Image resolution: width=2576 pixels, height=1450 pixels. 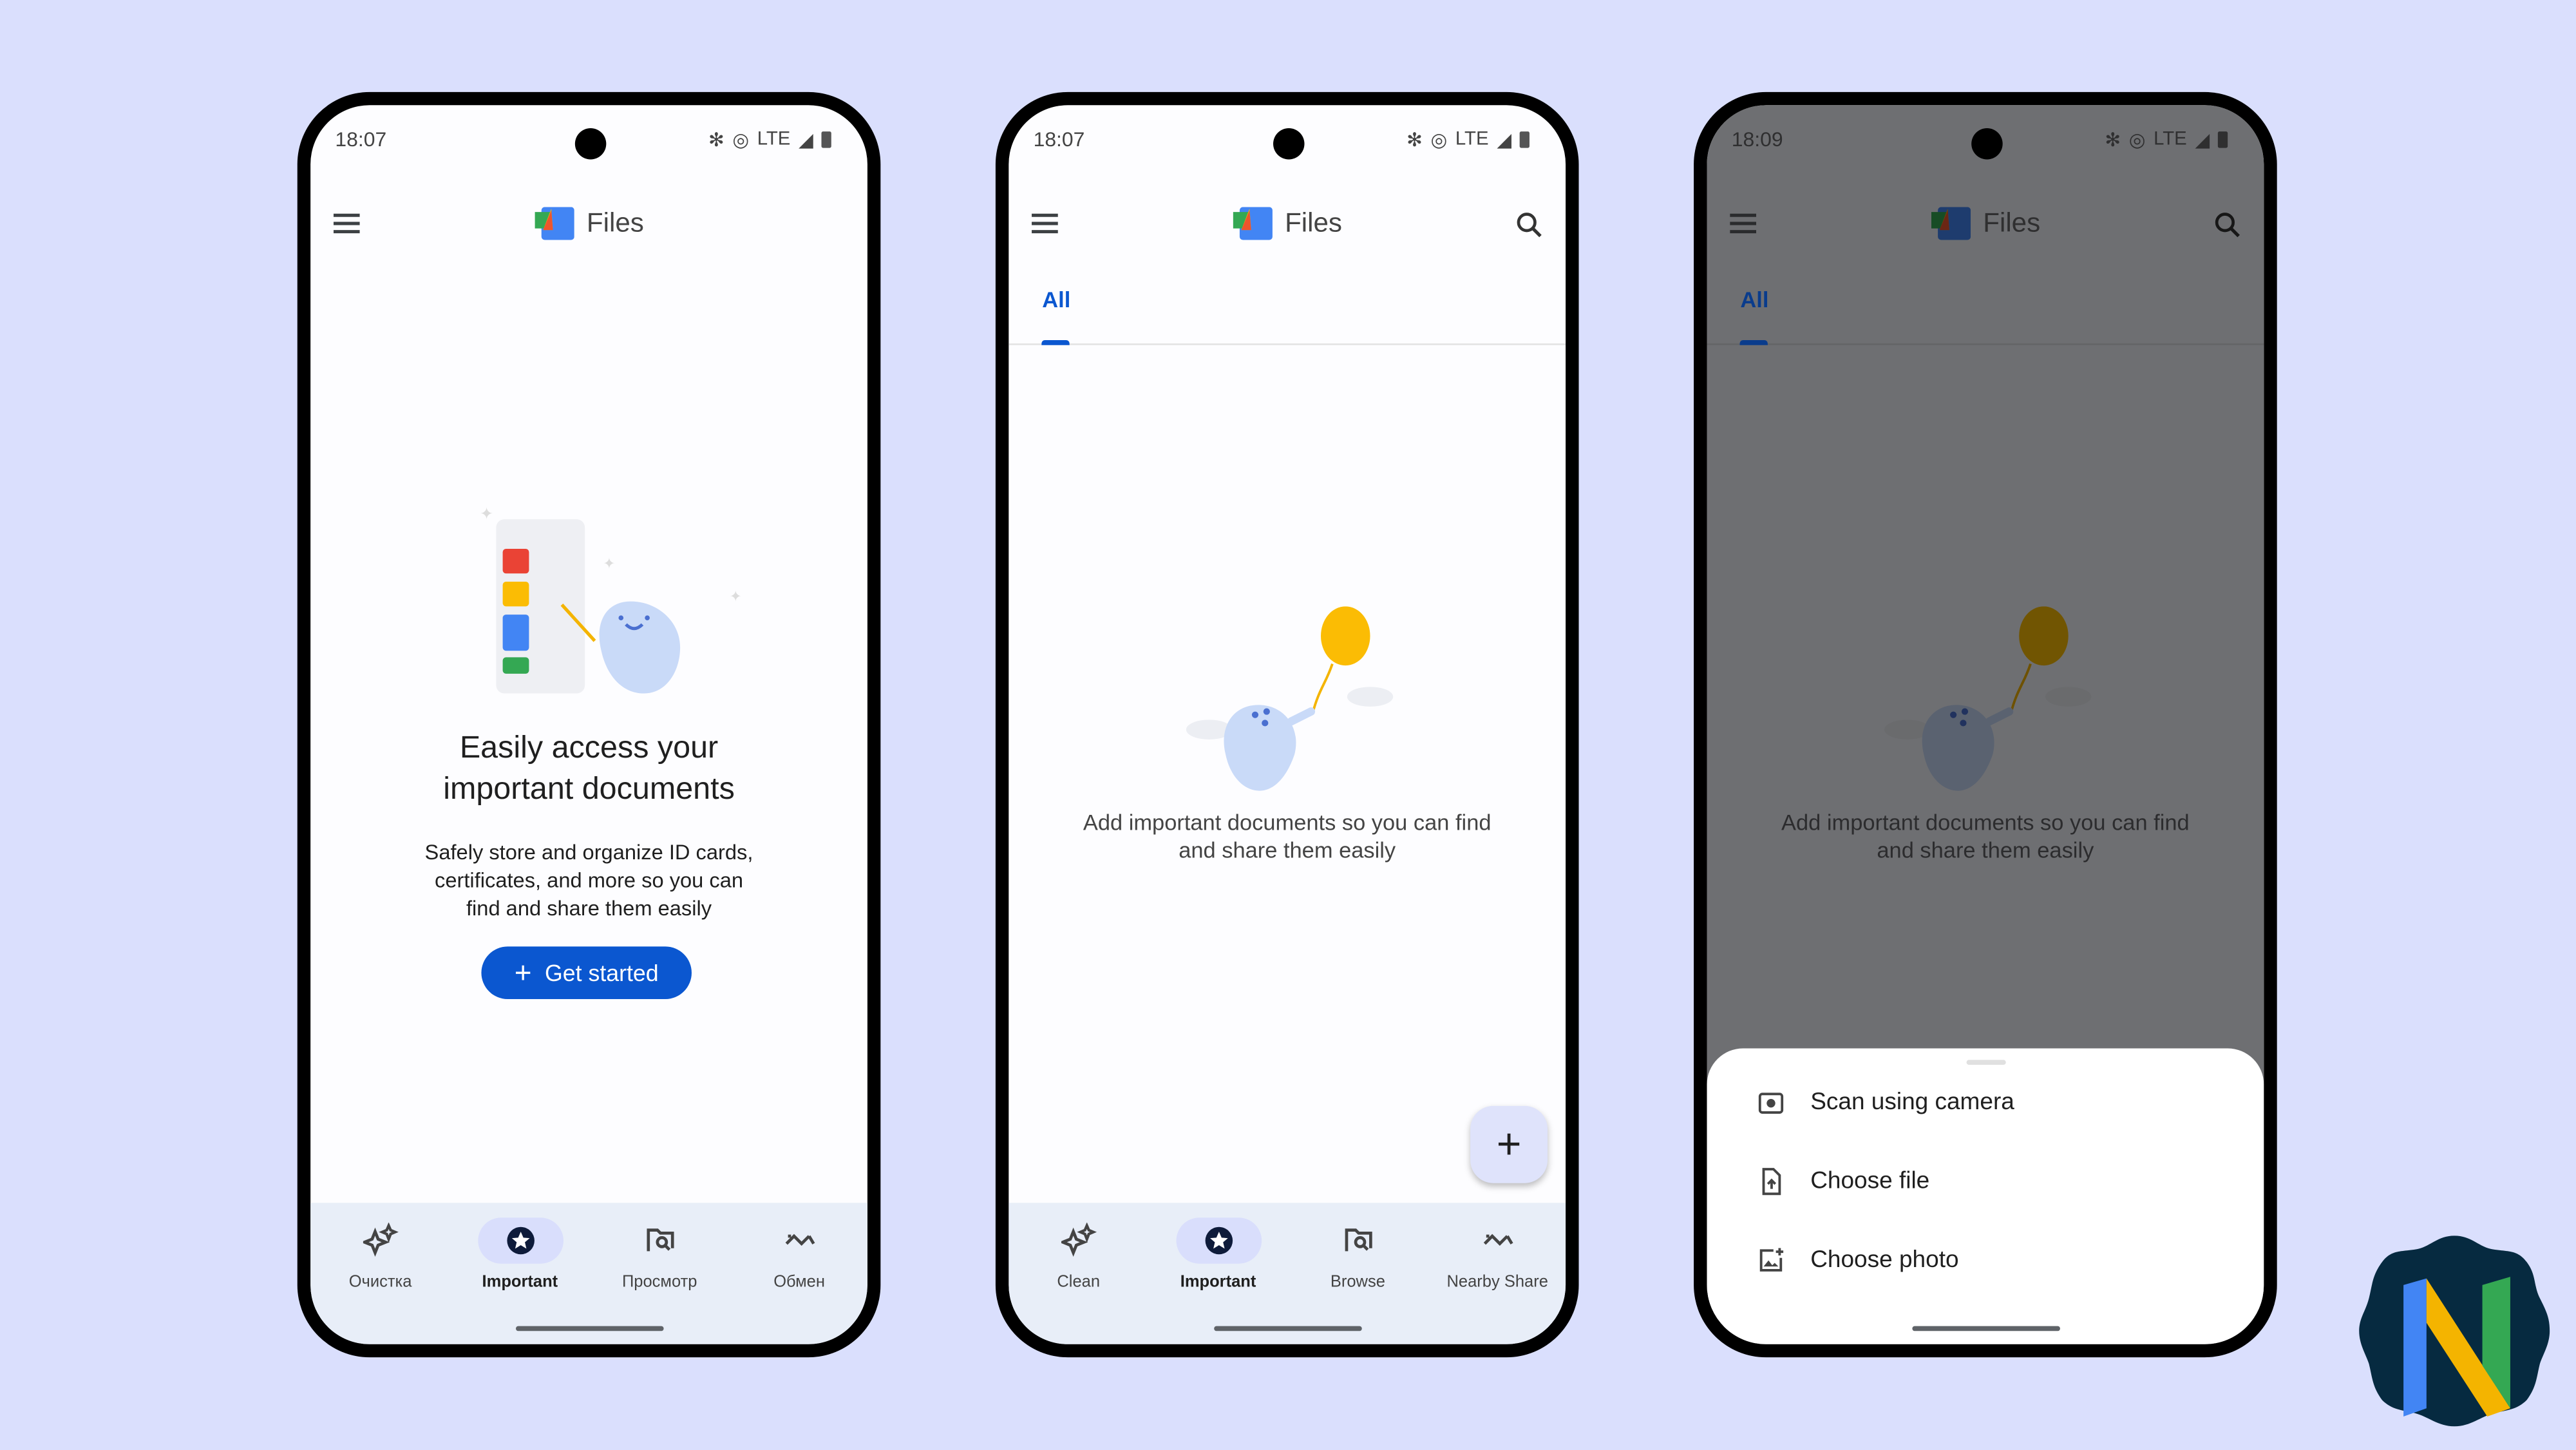 What do you see at coordinates (589, 769) in the screenshot?
I see `empty-title: Easily access your important documents` at bounding box center [589, 769].